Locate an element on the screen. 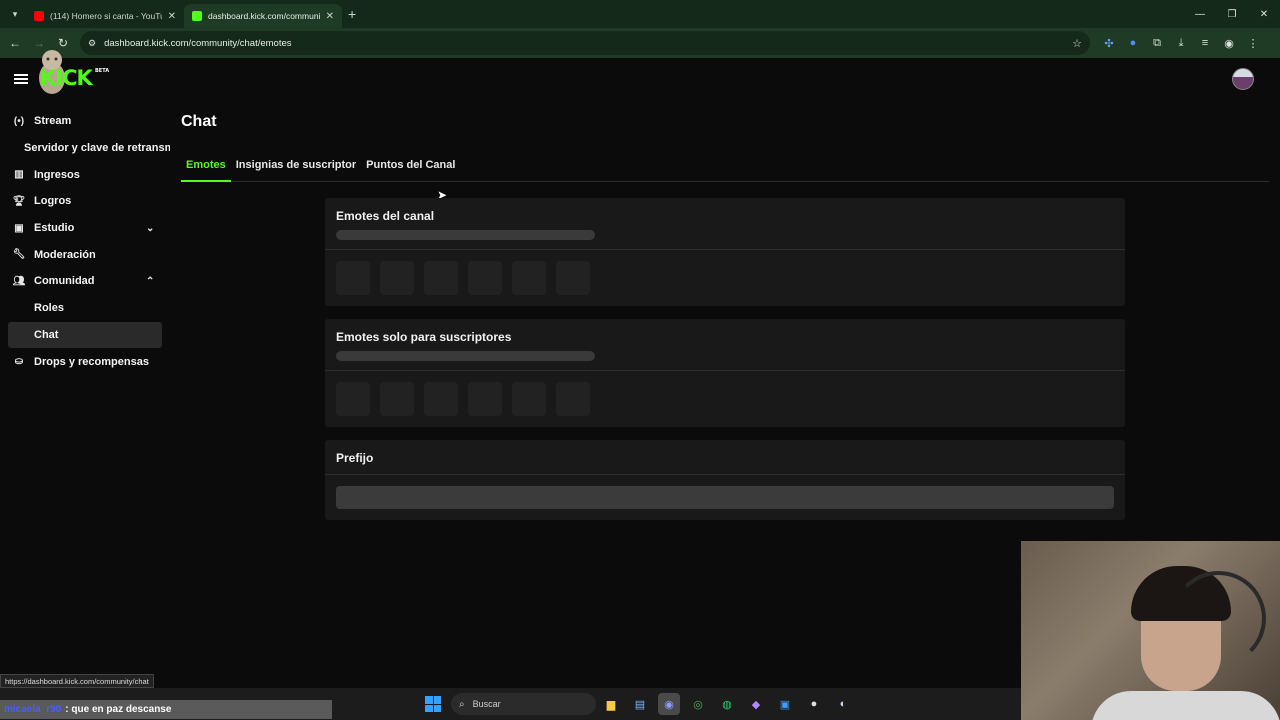 The image size is (1280, 720). window-controls: — ❐ ✕ is located at coordinates (1232, 14).